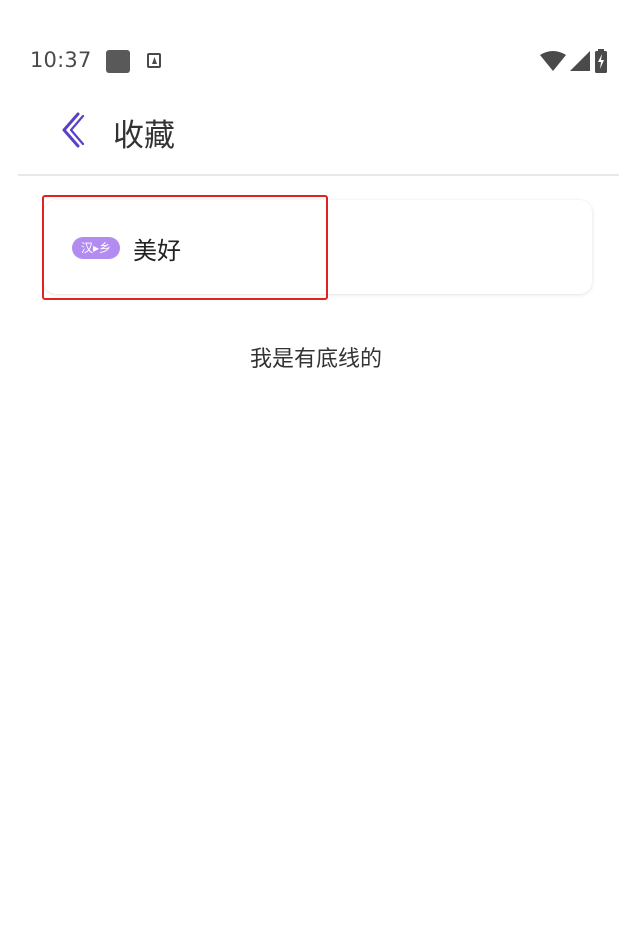 This screenshot has height=939, width=632. I want to click on favorite-word: 美好, so click(157, 251).